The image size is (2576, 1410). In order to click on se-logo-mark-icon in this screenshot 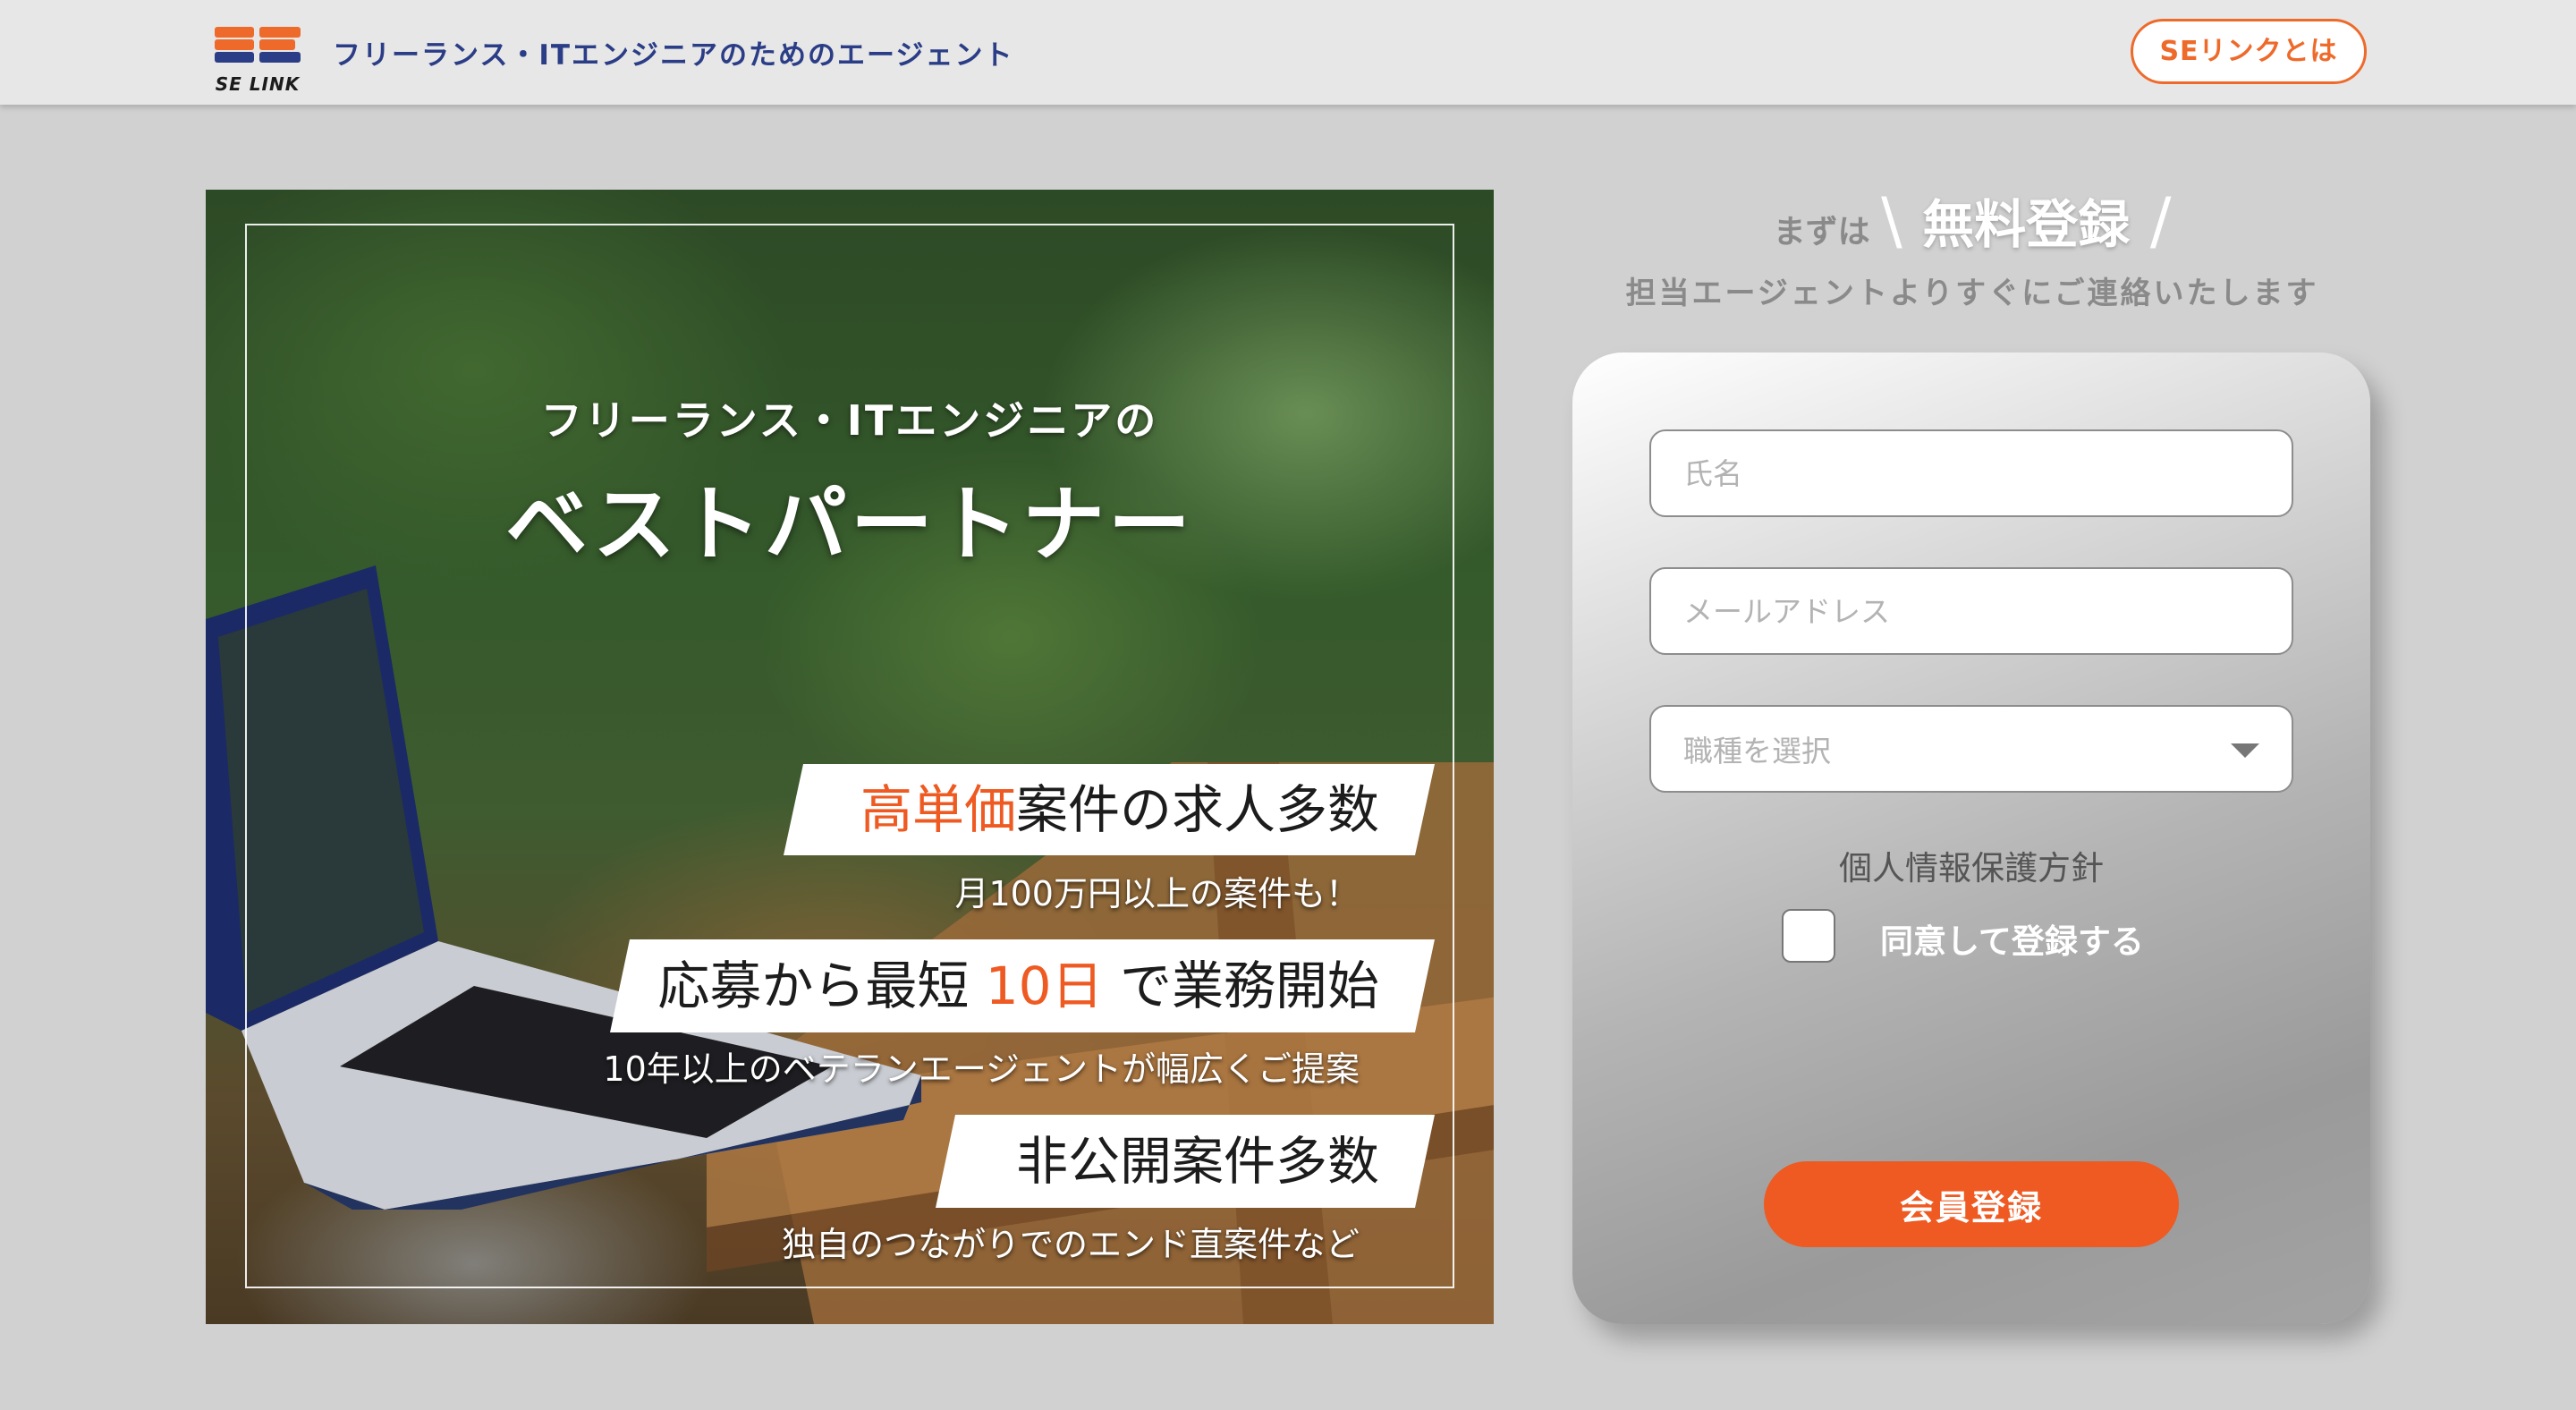, I will do `click(258, 45)`.